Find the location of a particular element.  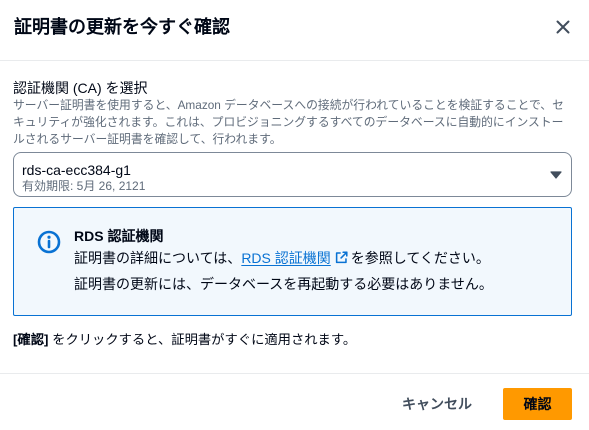

confirm-note: [確認] をクリックすると、証明書がすぐに適用されます。 is located at coordinates (292, 340).